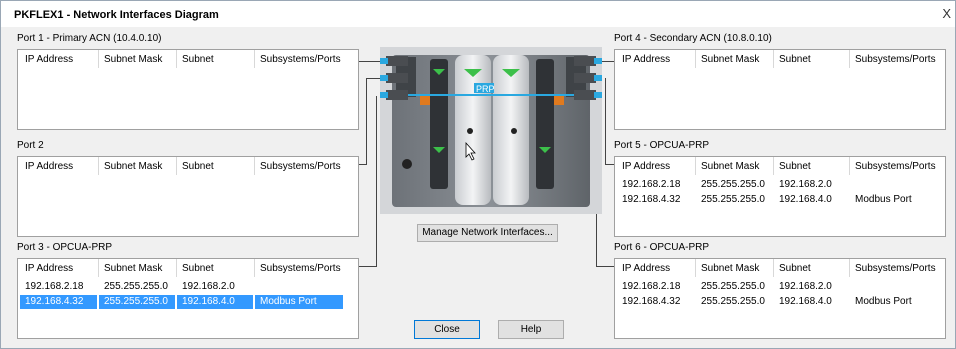 This screenshot has height=349, width=956. What do you see at coordinates (693, 38) in the screenshot?
I see `port-4-label: Port 4 - Secondary ACN (10.8.0.10)` at bounding box center [693, 38].